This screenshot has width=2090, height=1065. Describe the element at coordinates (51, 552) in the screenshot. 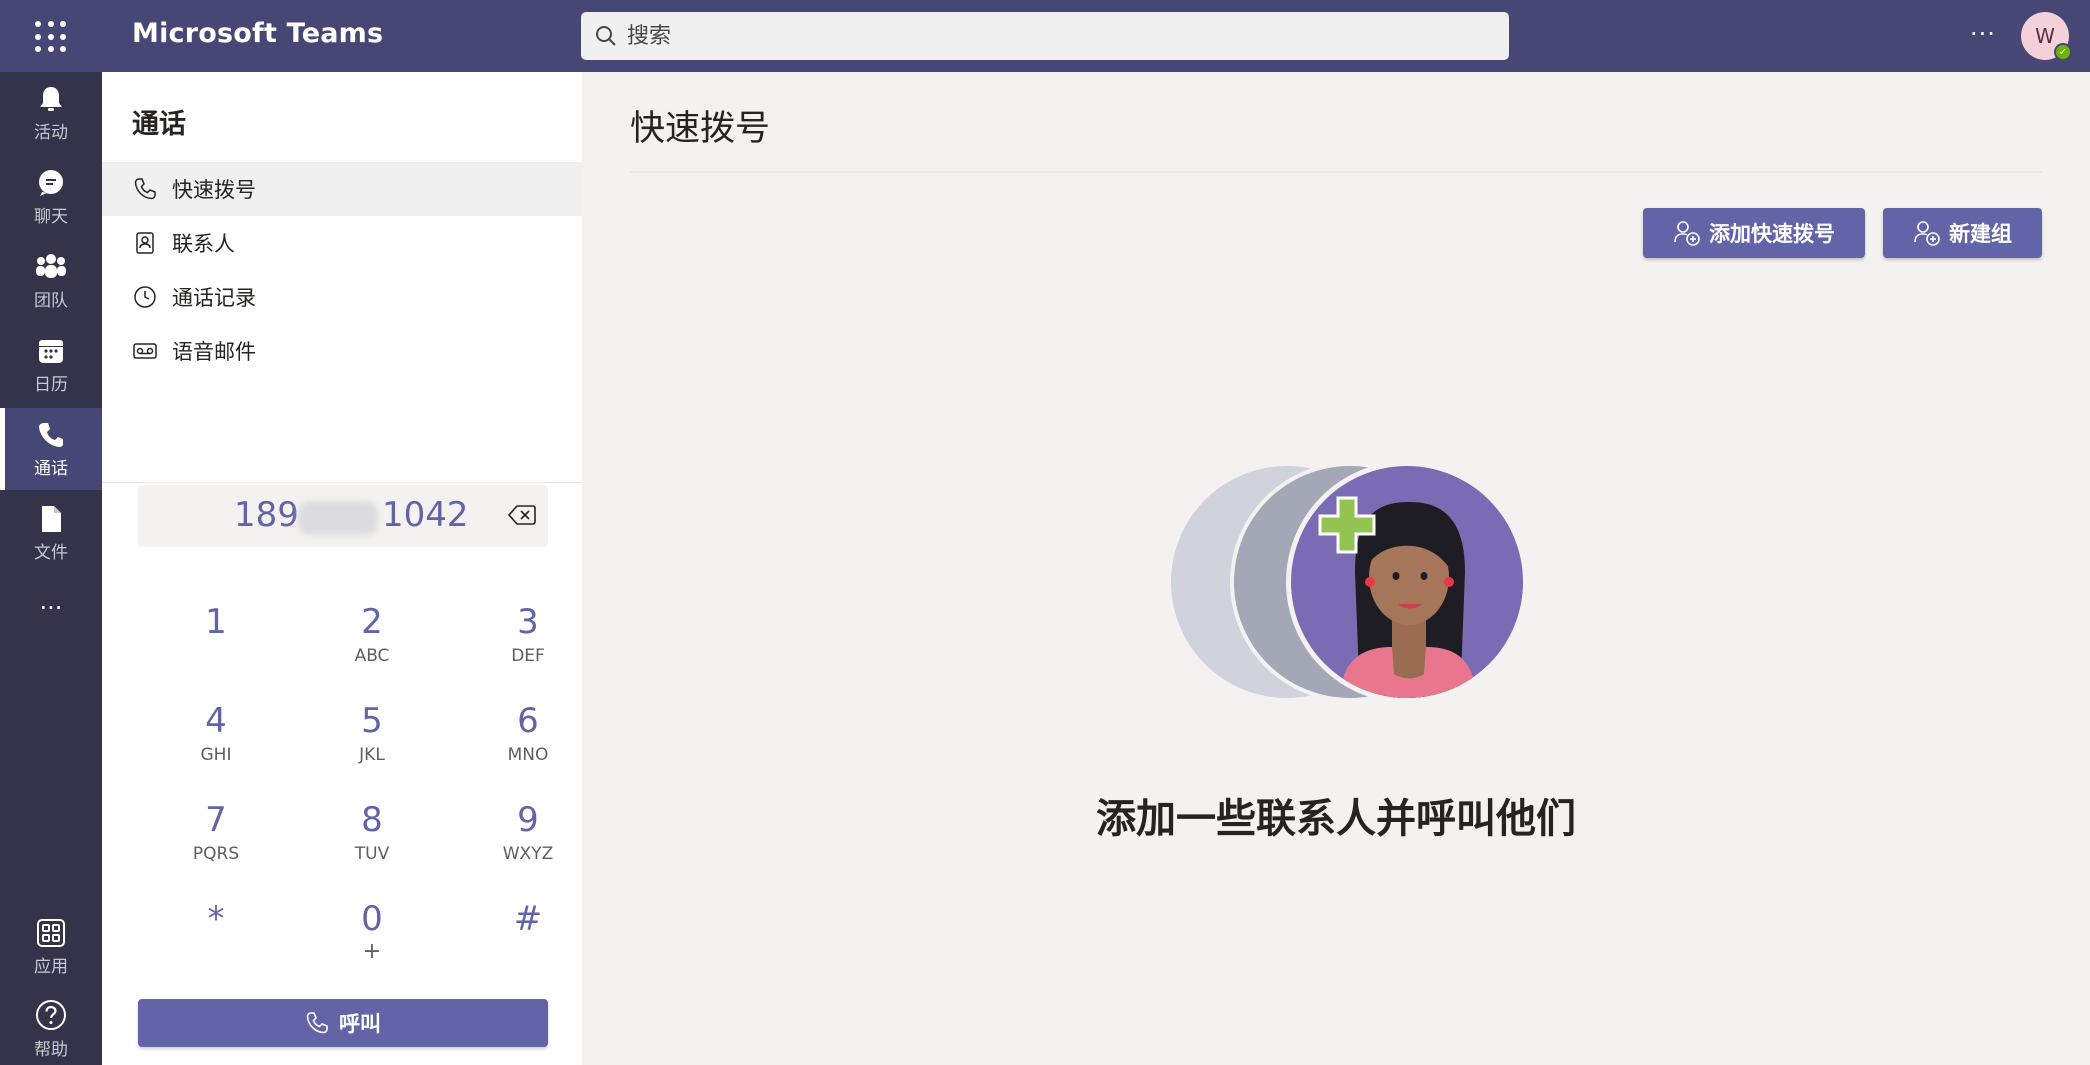

I see `rail-item-label: 文件` at that location.